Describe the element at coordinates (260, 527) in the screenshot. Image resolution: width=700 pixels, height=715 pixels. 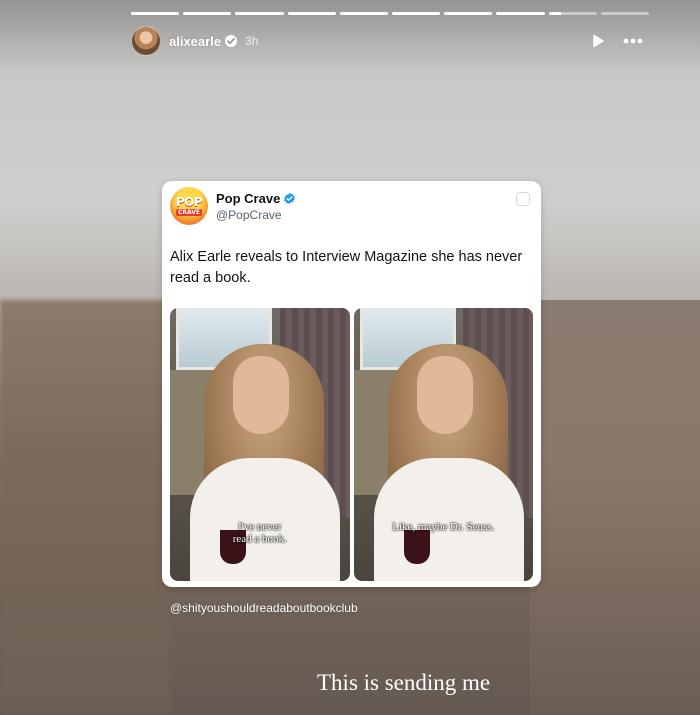
I see `caption-line: I've never` at that location.